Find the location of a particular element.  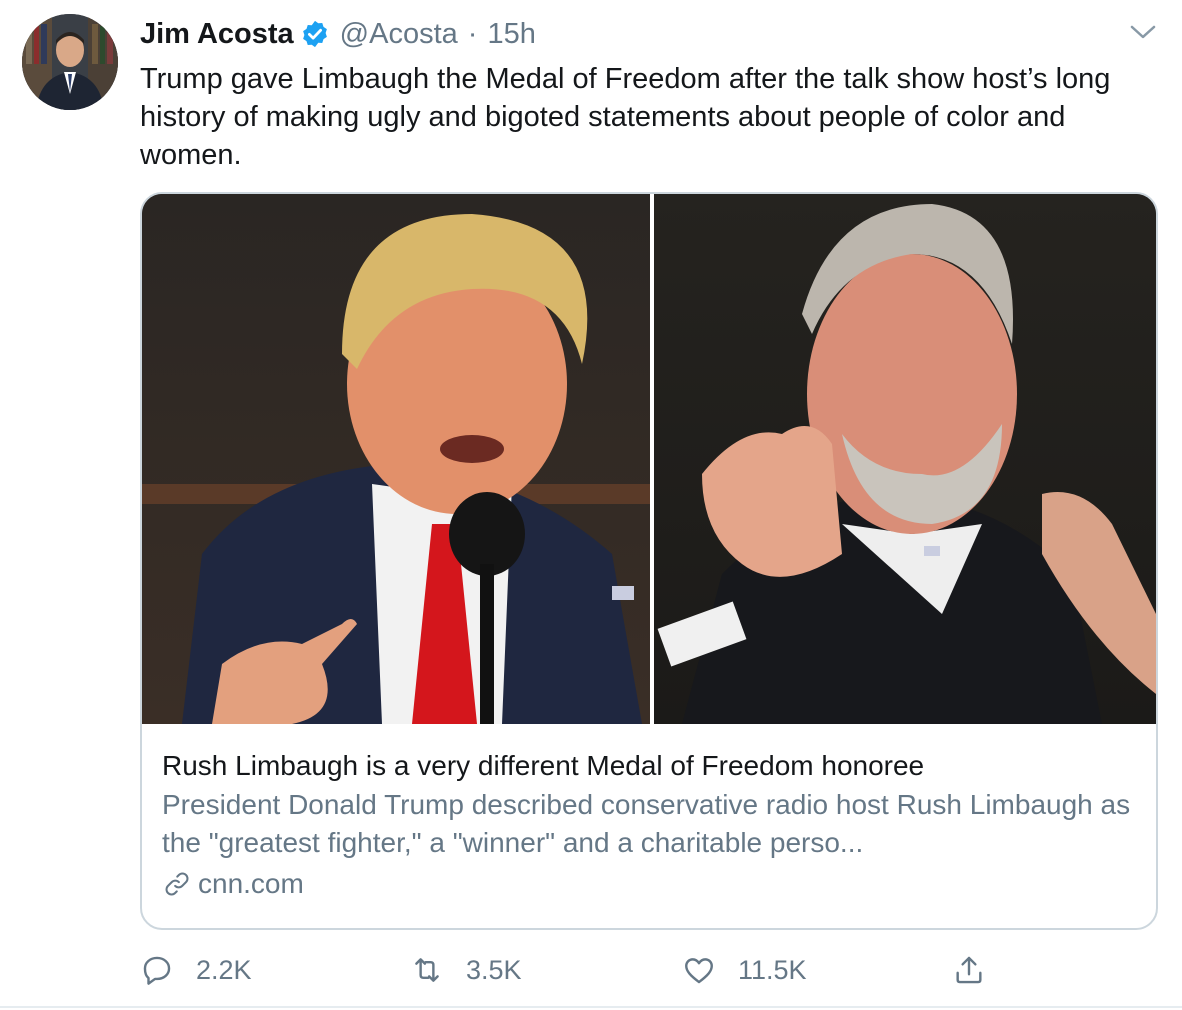

share-icon is located at coordinates (969, 970).